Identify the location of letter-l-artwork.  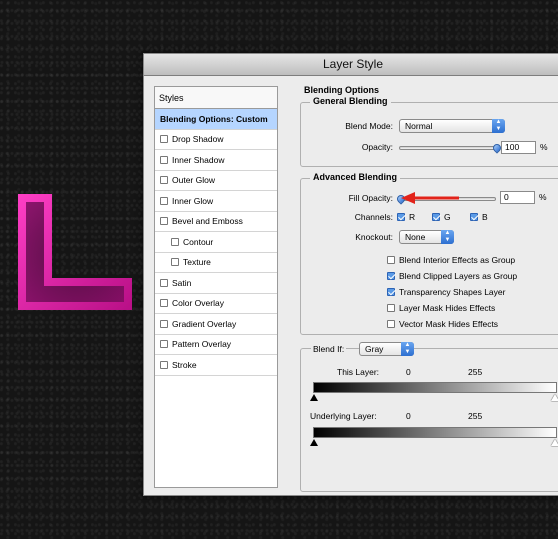
(75, 252).